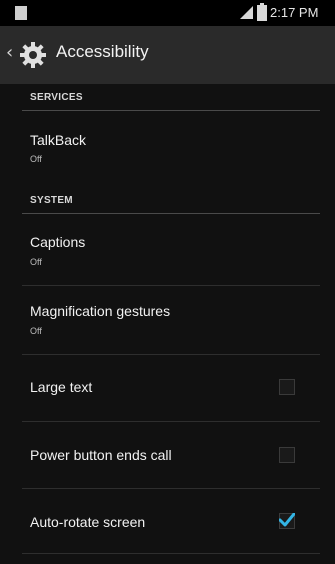  I want to click on page-title: Accessibility, so click(102, 51).